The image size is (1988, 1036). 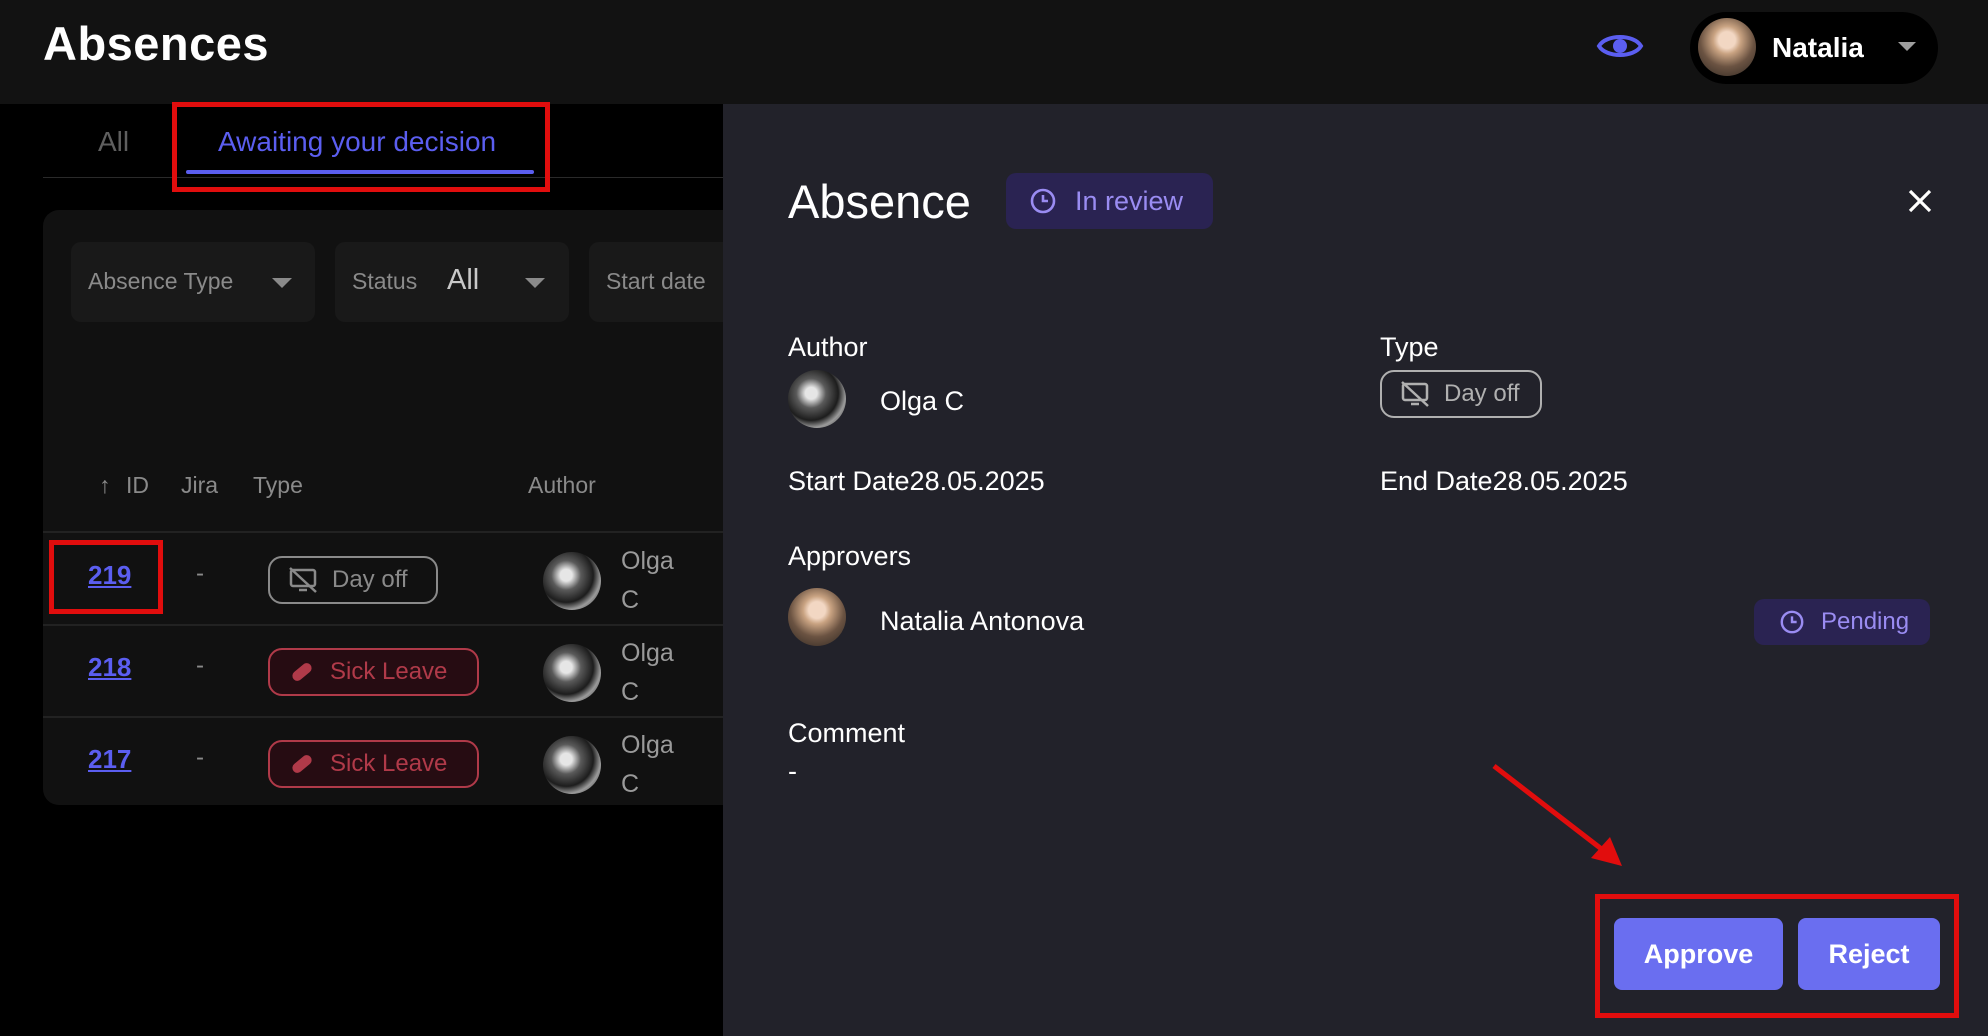 What do you see at coordinates (847, 733) in the screenshot?
I see `comment-label: Comment` at bounding box center [847, 733].